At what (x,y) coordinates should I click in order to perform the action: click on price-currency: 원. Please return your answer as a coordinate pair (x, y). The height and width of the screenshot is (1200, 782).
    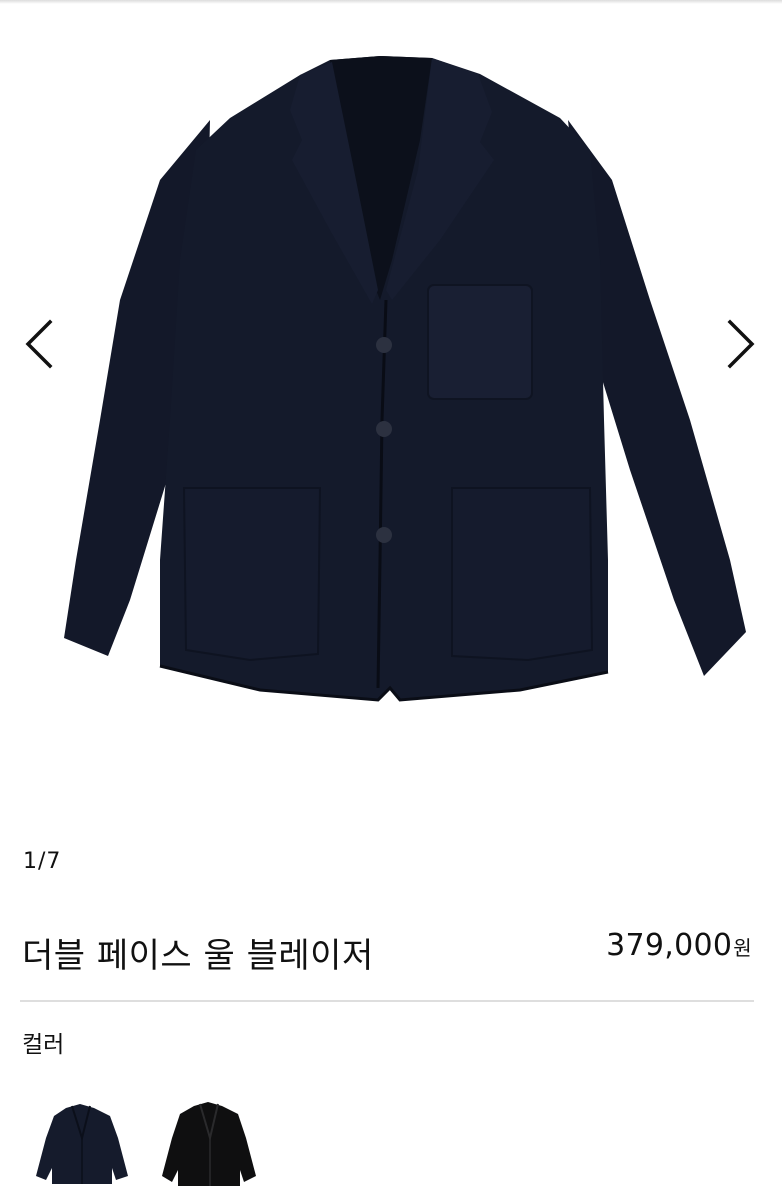
    Looking at the image, I should click on (742, 948).